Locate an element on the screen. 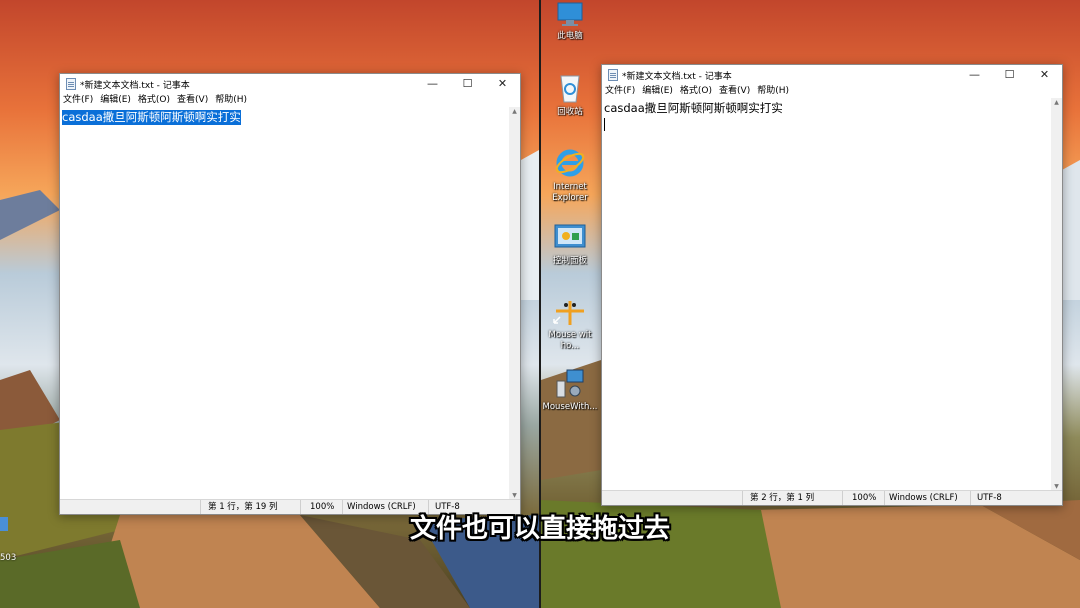  document-text: casdaa撒旦阿斯顿阿斯顿啊实打实 is located at coordinates (693, 108).